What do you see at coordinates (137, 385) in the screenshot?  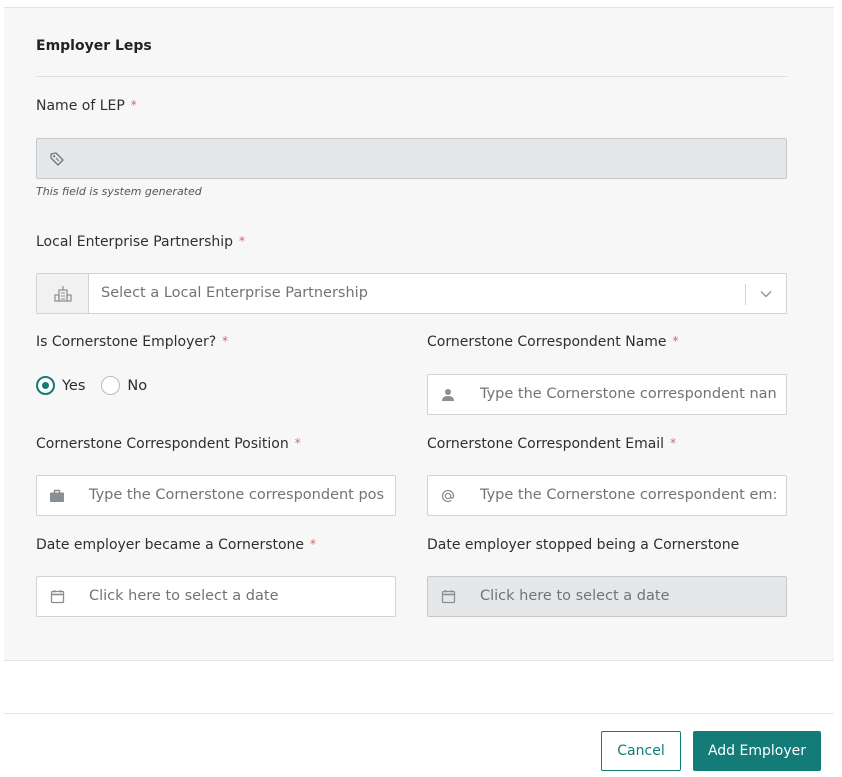 I see `radio-no-label: No` at bounding box center [137, 385].